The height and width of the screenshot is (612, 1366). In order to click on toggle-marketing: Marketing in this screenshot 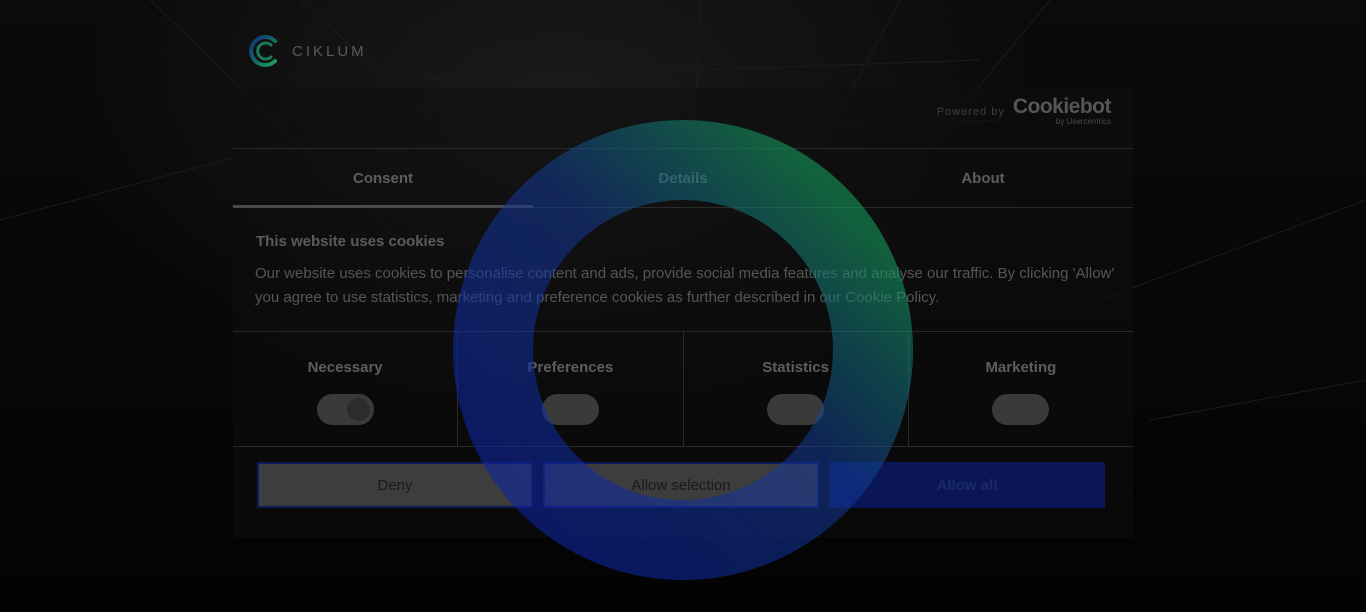, I will do `click(1020, 389)`.